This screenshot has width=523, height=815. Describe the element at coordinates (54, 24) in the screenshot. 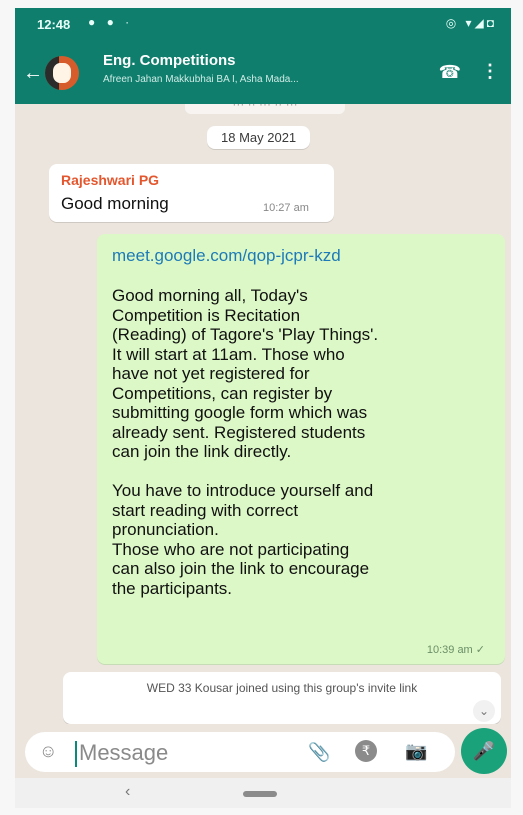

I see `status-time: 12:48` at that location.